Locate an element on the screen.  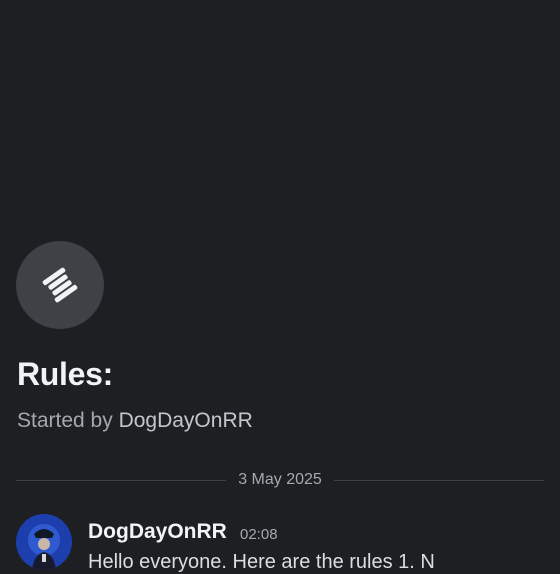
date-divider: 3 May 2025 is located at coordinates (280, 480).